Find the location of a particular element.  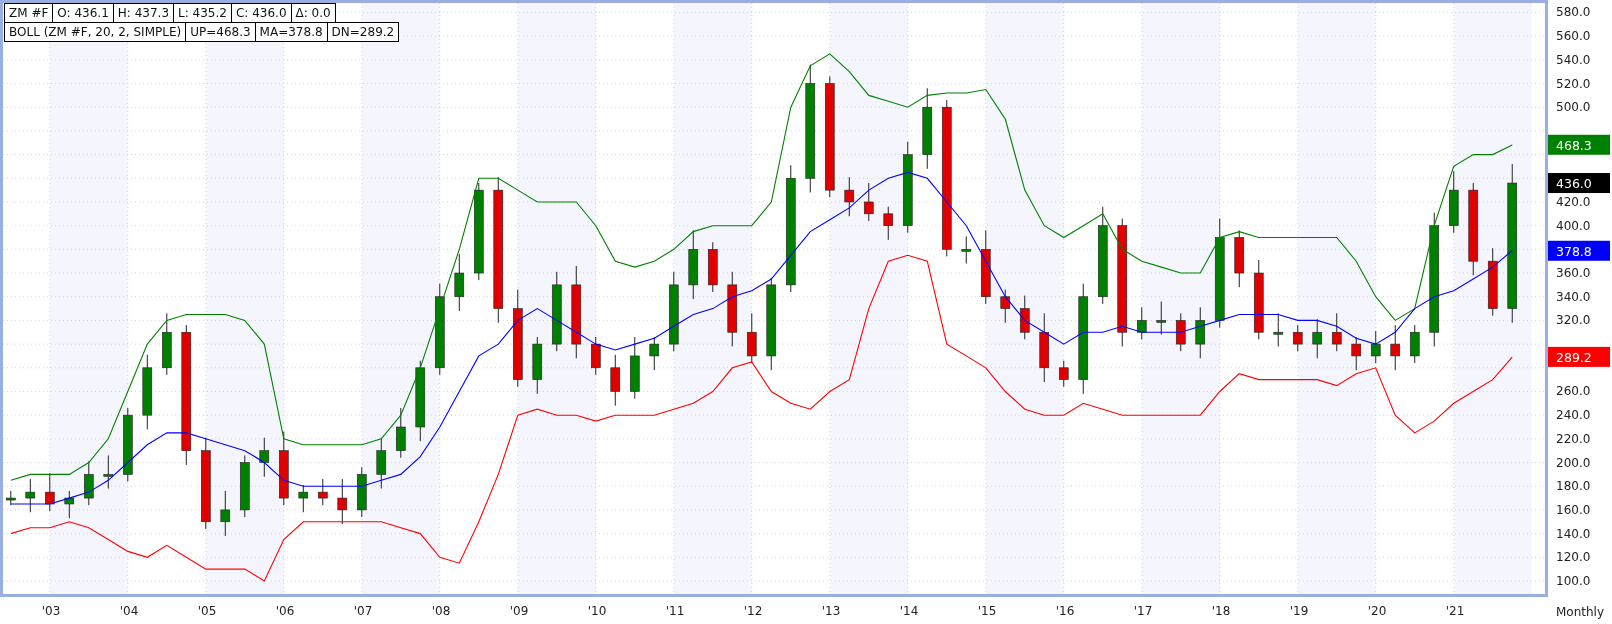

y-tick-label: 120.0 is located at coordinates (1573, 557).